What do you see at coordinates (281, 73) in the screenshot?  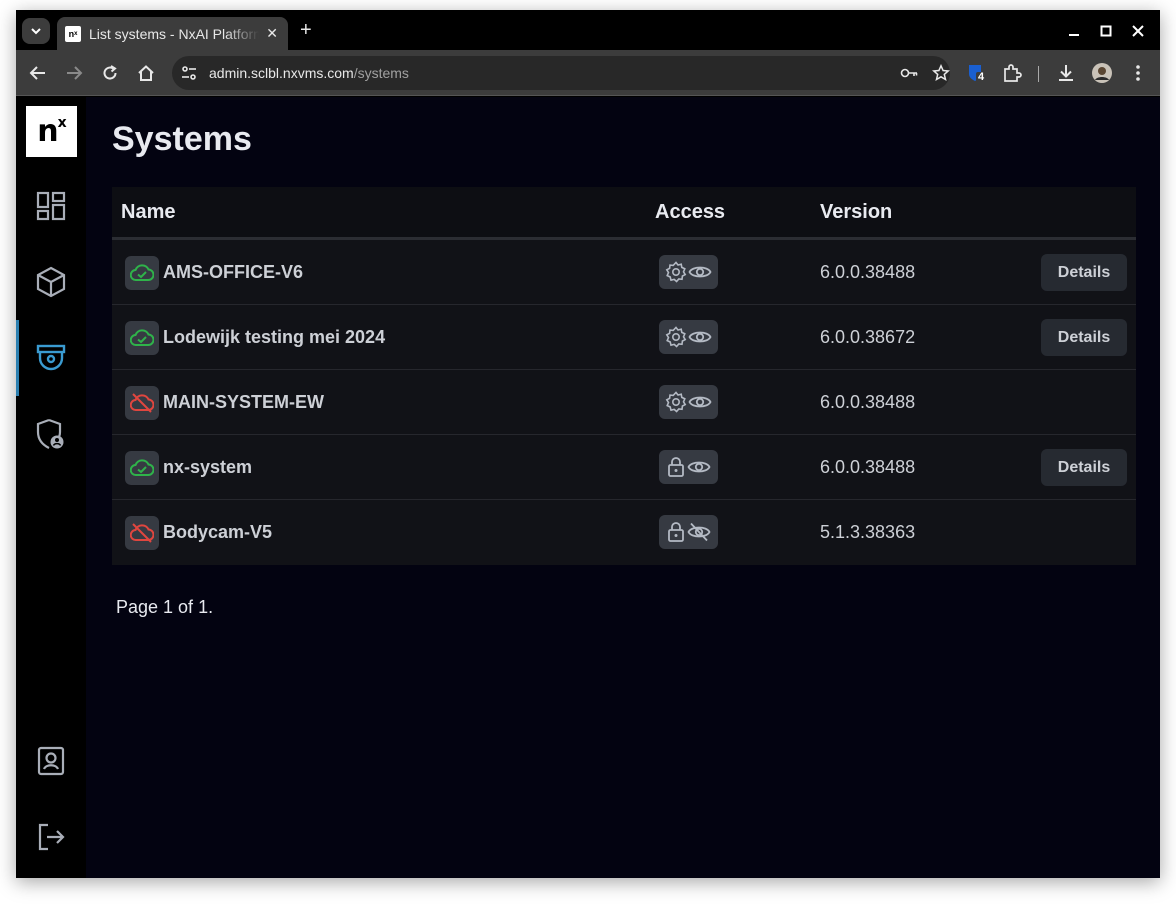 I see `url-host: admin.sclbl.nxvms.com` at bounding box center [281, 73].